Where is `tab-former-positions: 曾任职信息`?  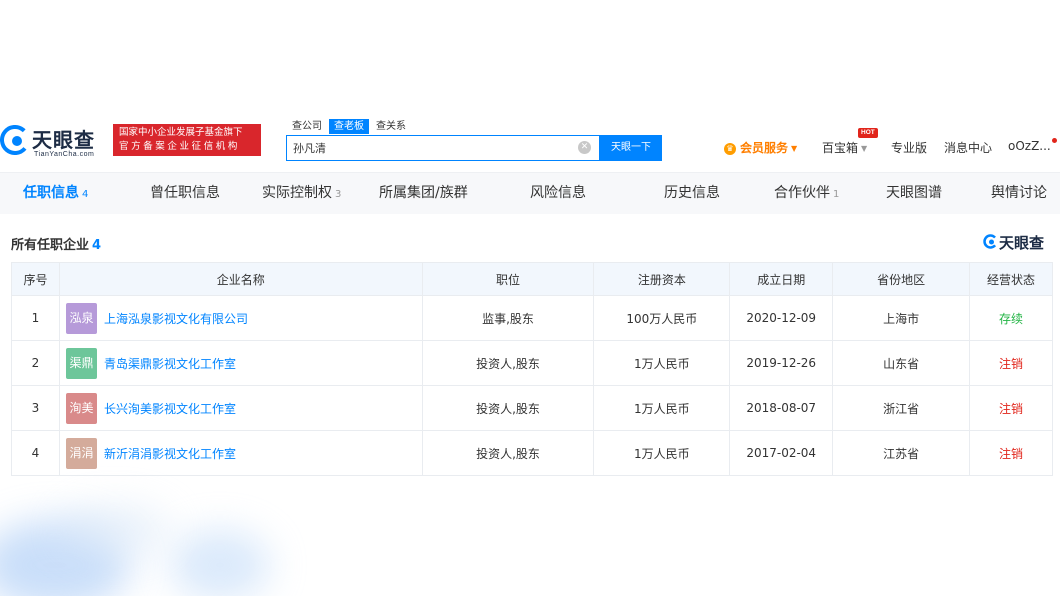 tab-former-positions: 曾任职信息 is located at coordinates (185, 194).